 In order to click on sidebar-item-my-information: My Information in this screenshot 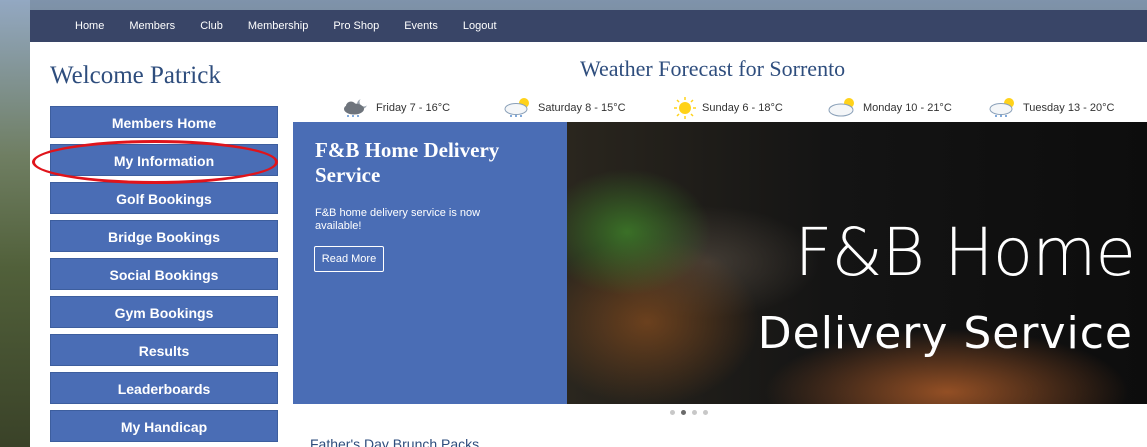, I will do `click(164, 160)`.